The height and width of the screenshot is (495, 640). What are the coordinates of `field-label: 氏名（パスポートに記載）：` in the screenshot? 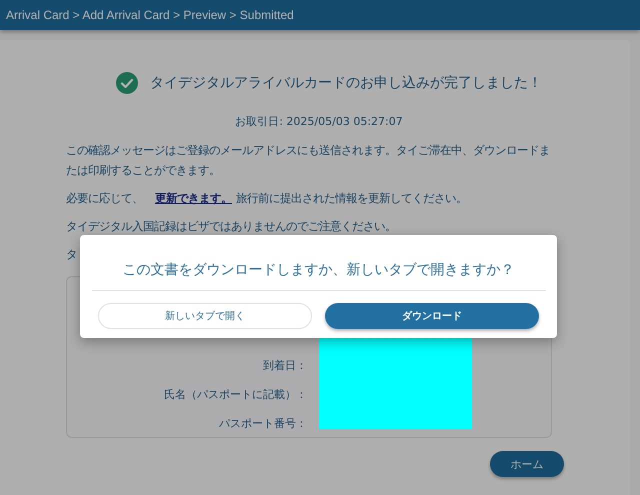 It's located at (235, 395).